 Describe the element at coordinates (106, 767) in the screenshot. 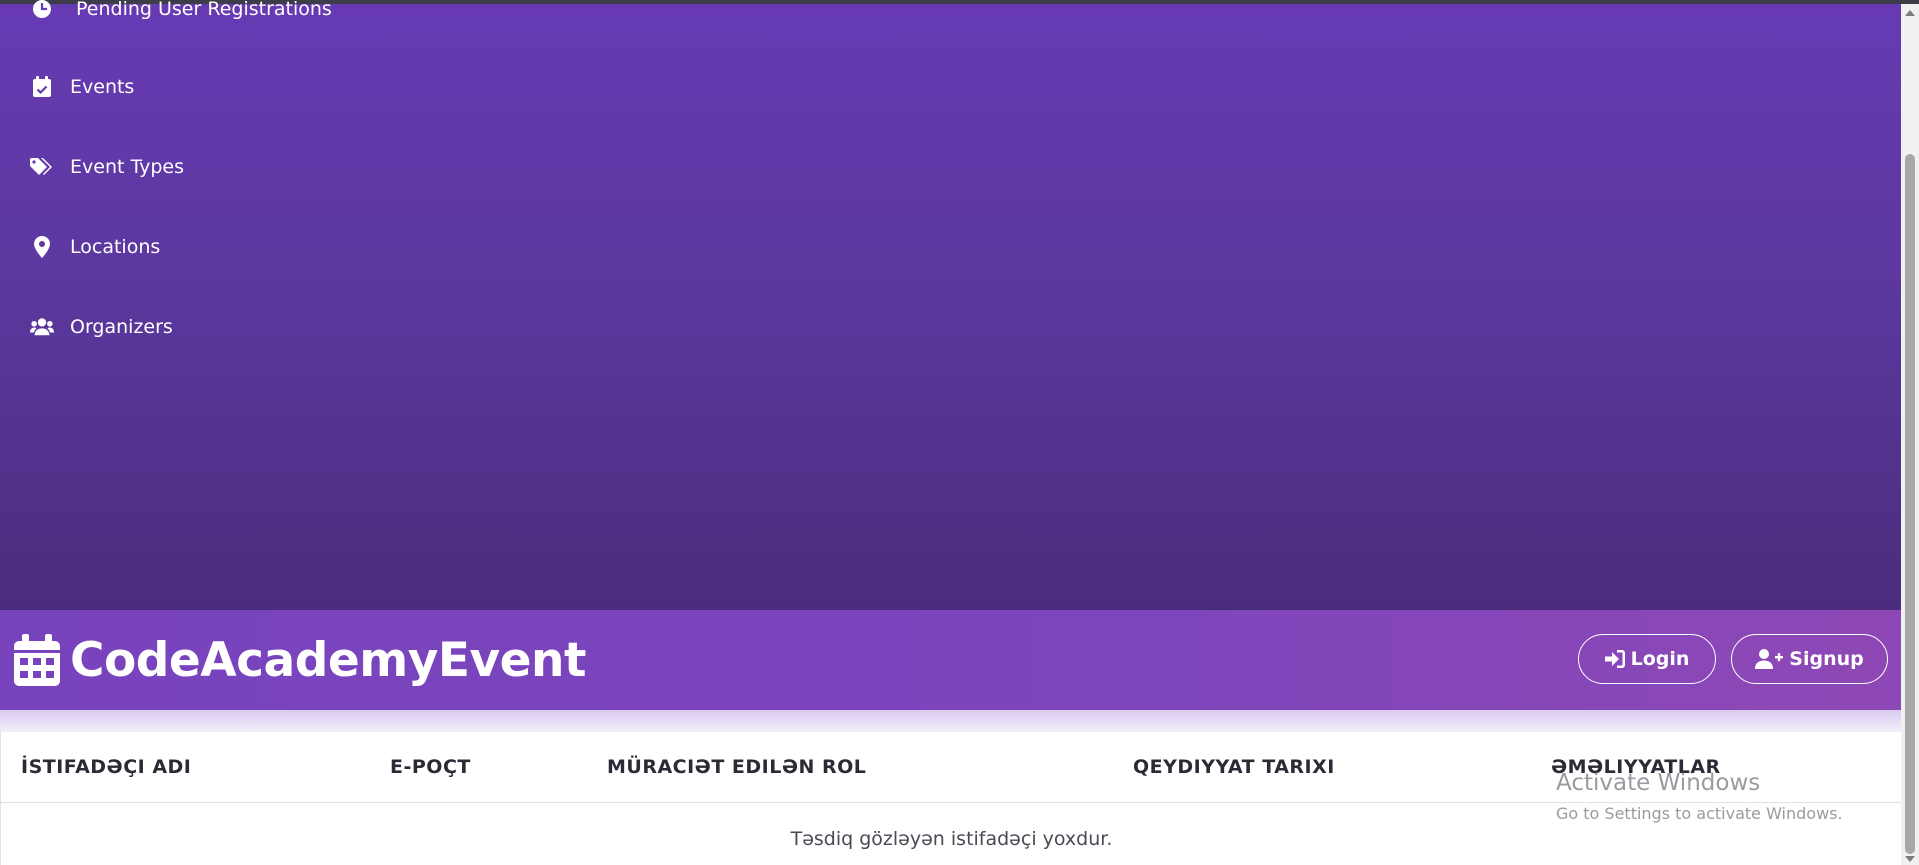

I see `column-header-username: İSTIFADƏÇI ADI` at that location.